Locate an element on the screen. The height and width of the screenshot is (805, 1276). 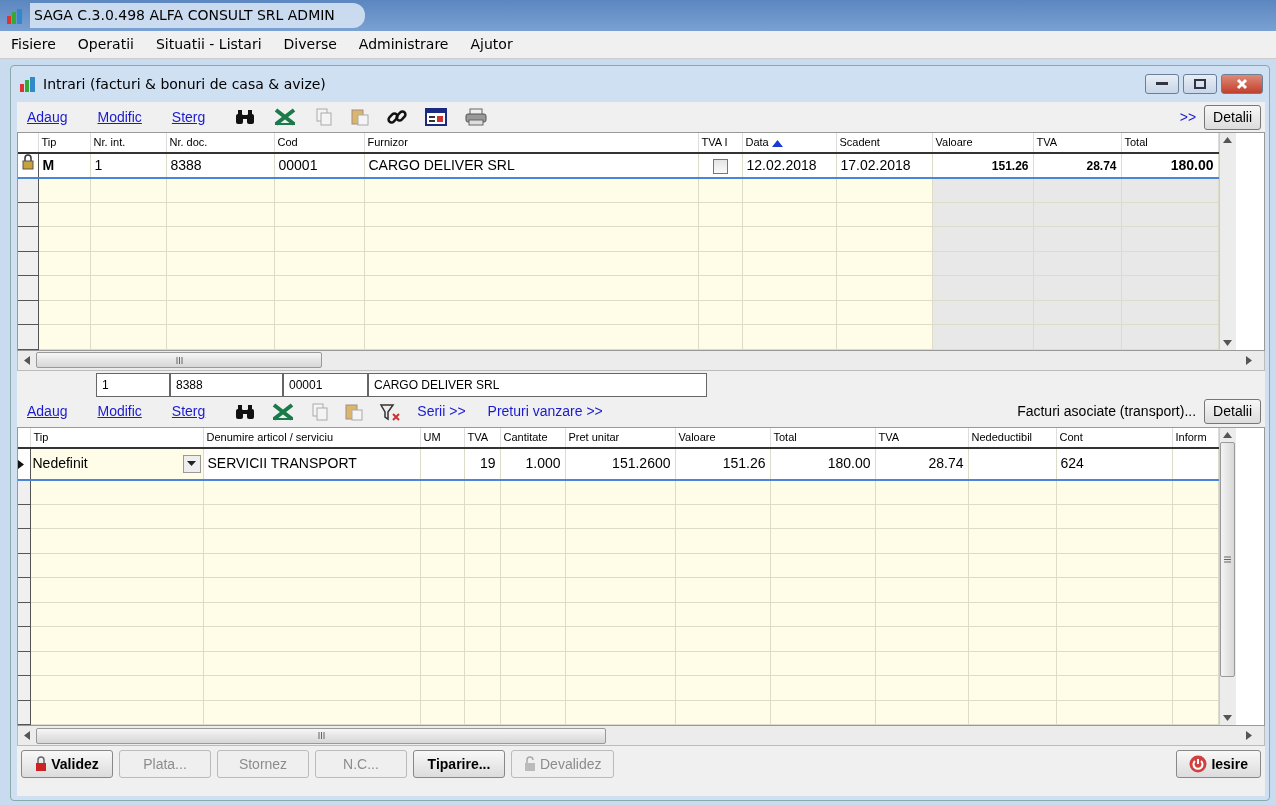
column-header: Denumire articol / serviciu is located at coordinates (311, 437).